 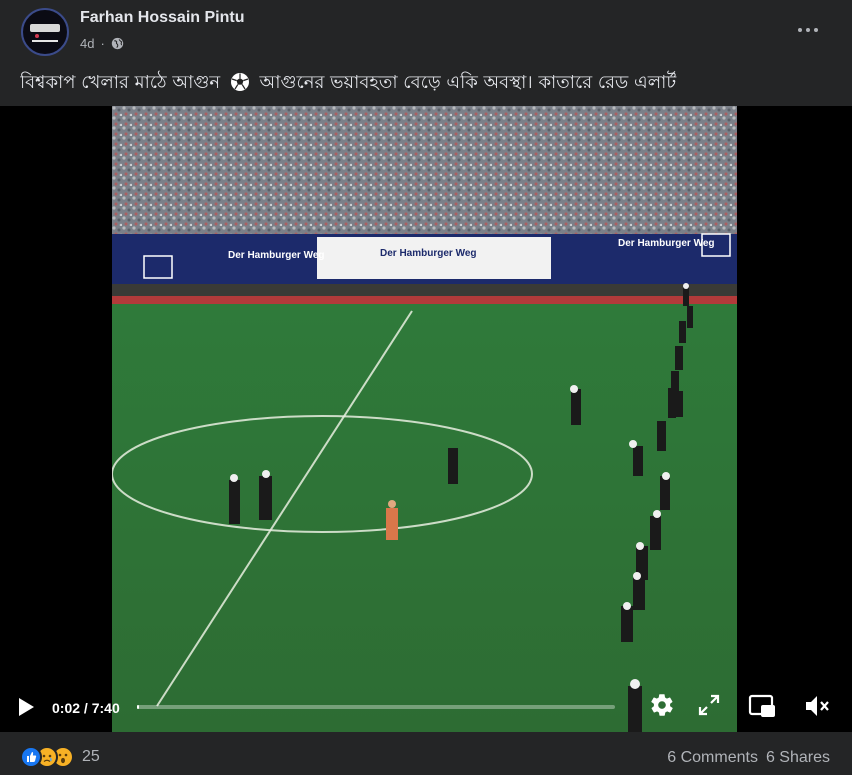 What do you see at coordinates (105, 708) in the screenshot?
I see `duration: 7:40` at bounding box center [105, 708].